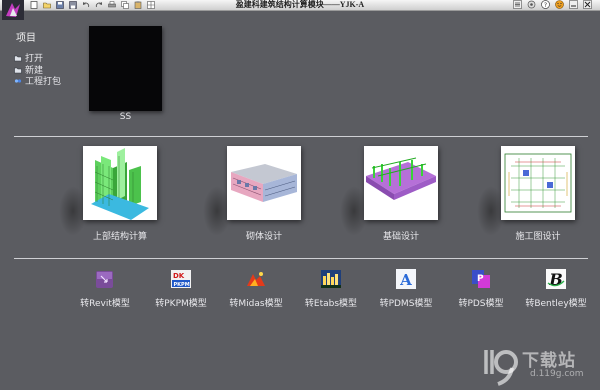 This screenshot has width=600, height=390. I want to click on svg-text: A, so click(405, 280).